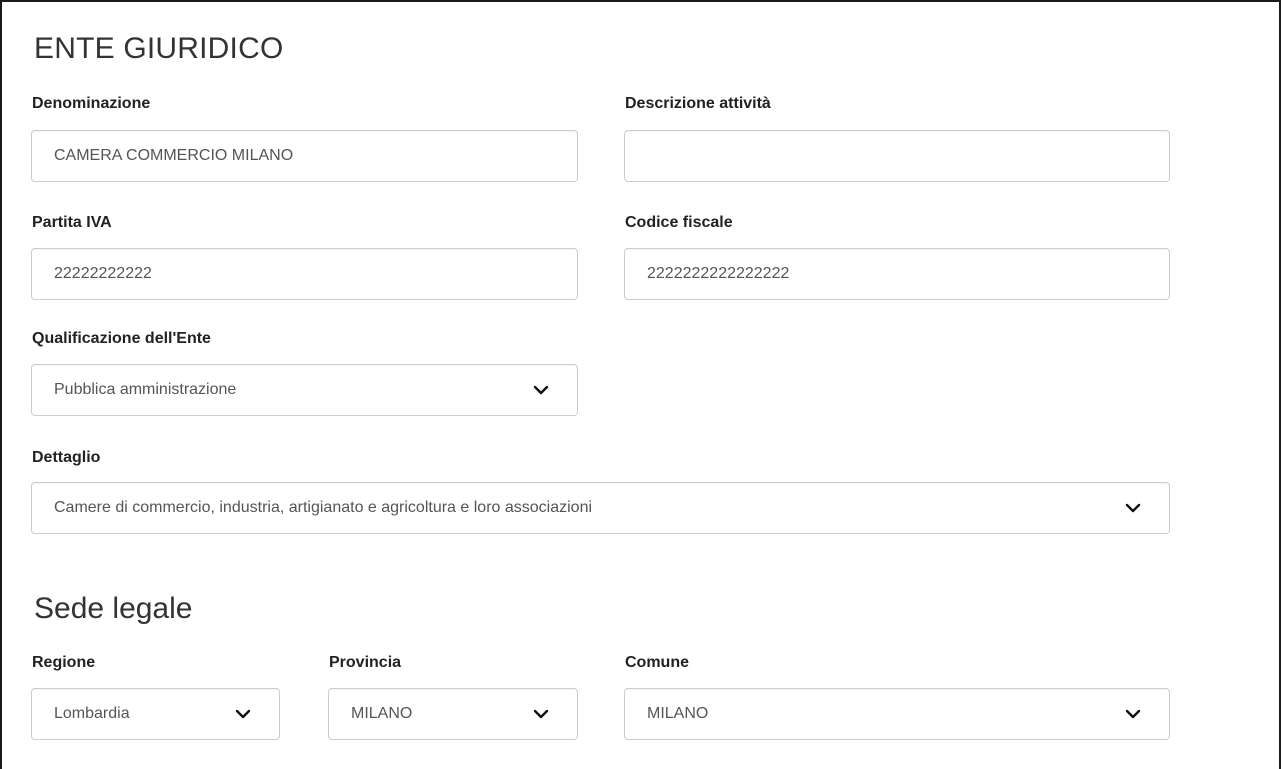 Image resolution: width=1283 pixels, height=769 pixels. I want to click on provincia-label: Provincia, so click(365, 662).